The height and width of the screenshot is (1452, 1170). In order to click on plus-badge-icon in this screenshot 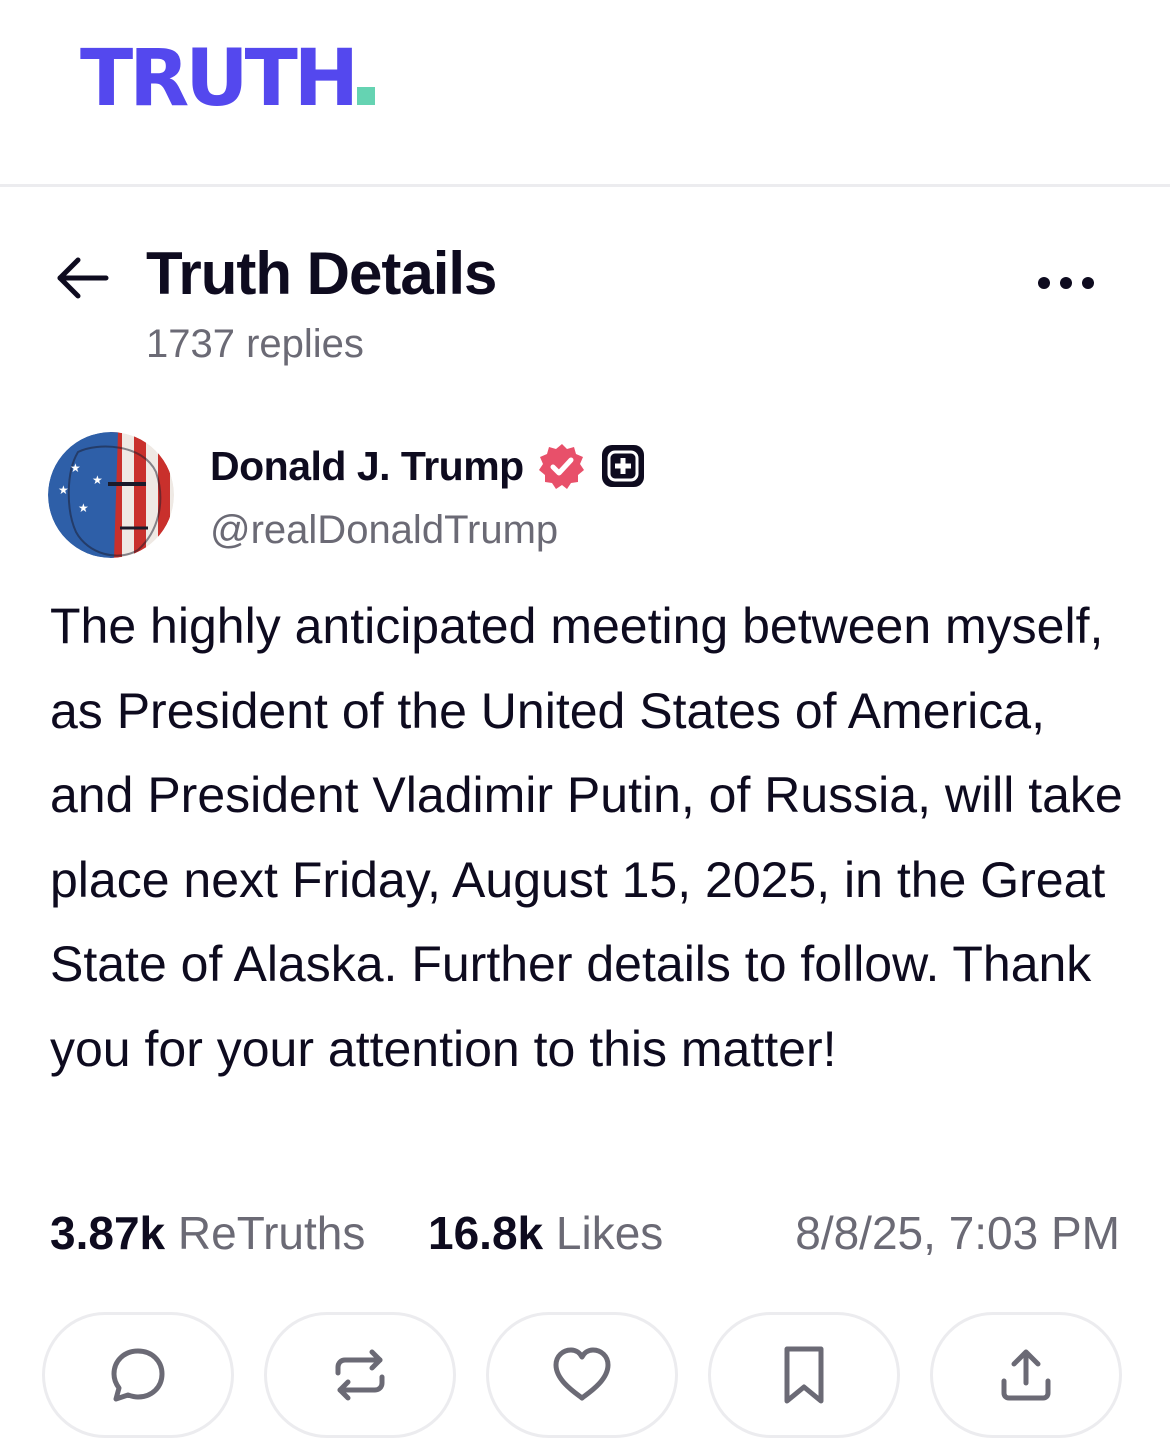, I will do `click(622, 466)`.